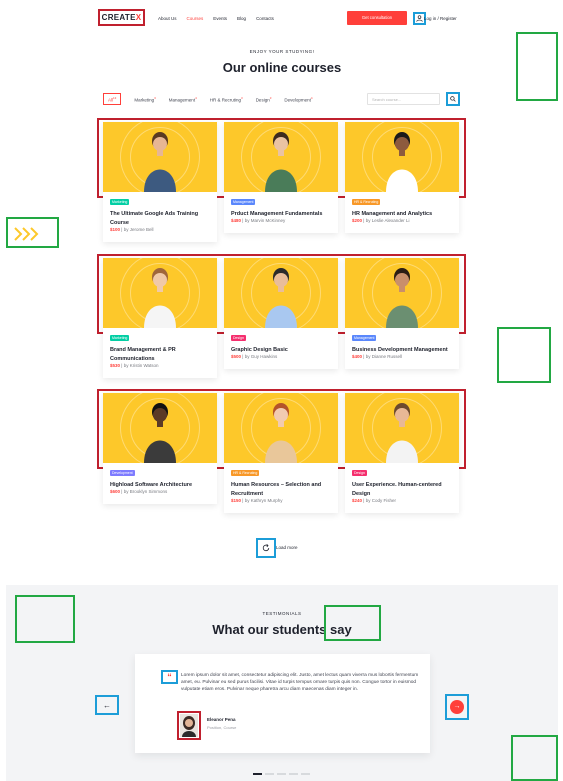  Describe the element at coordinates (263, 500) in the screenshot. I see `course-author: by Kathryn Murphy` at that location.